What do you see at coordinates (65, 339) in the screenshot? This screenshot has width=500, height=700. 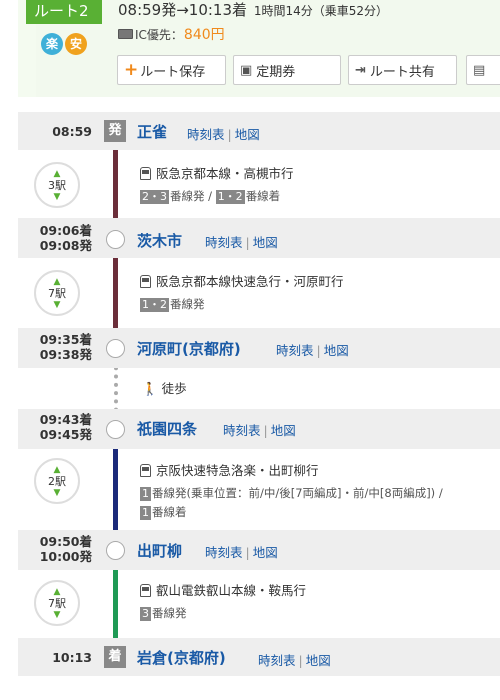 I see `arrival-time: 09:35着` at bounding box center [65, 339].